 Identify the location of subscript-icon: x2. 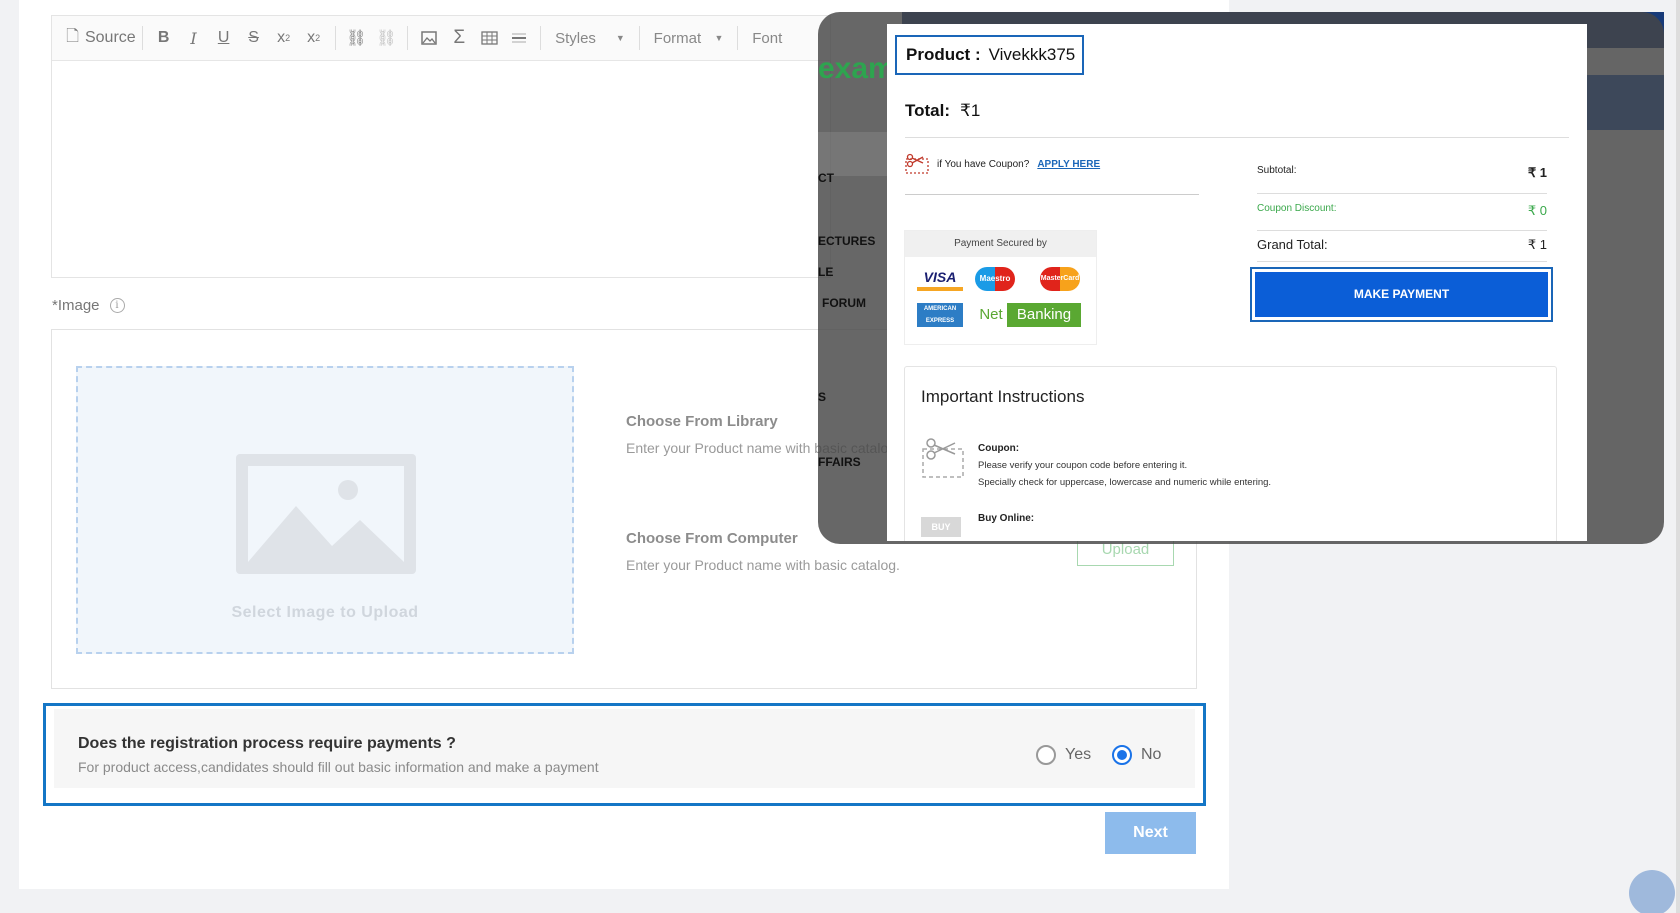
(284, 38).